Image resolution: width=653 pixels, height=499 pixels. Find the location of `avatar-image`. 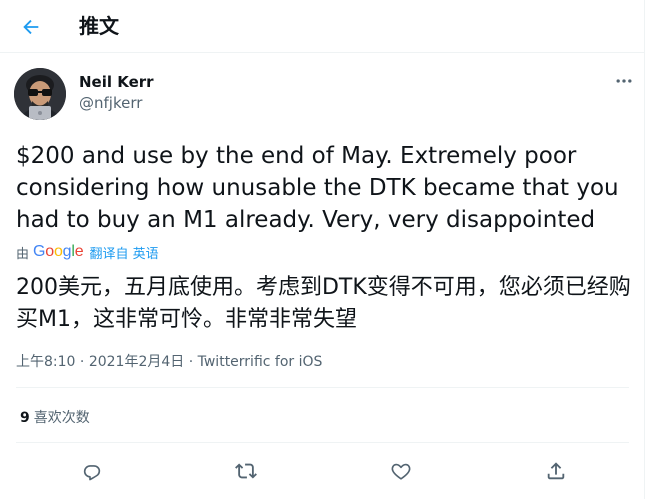

avatar-image is located at coordinates (40, 94).